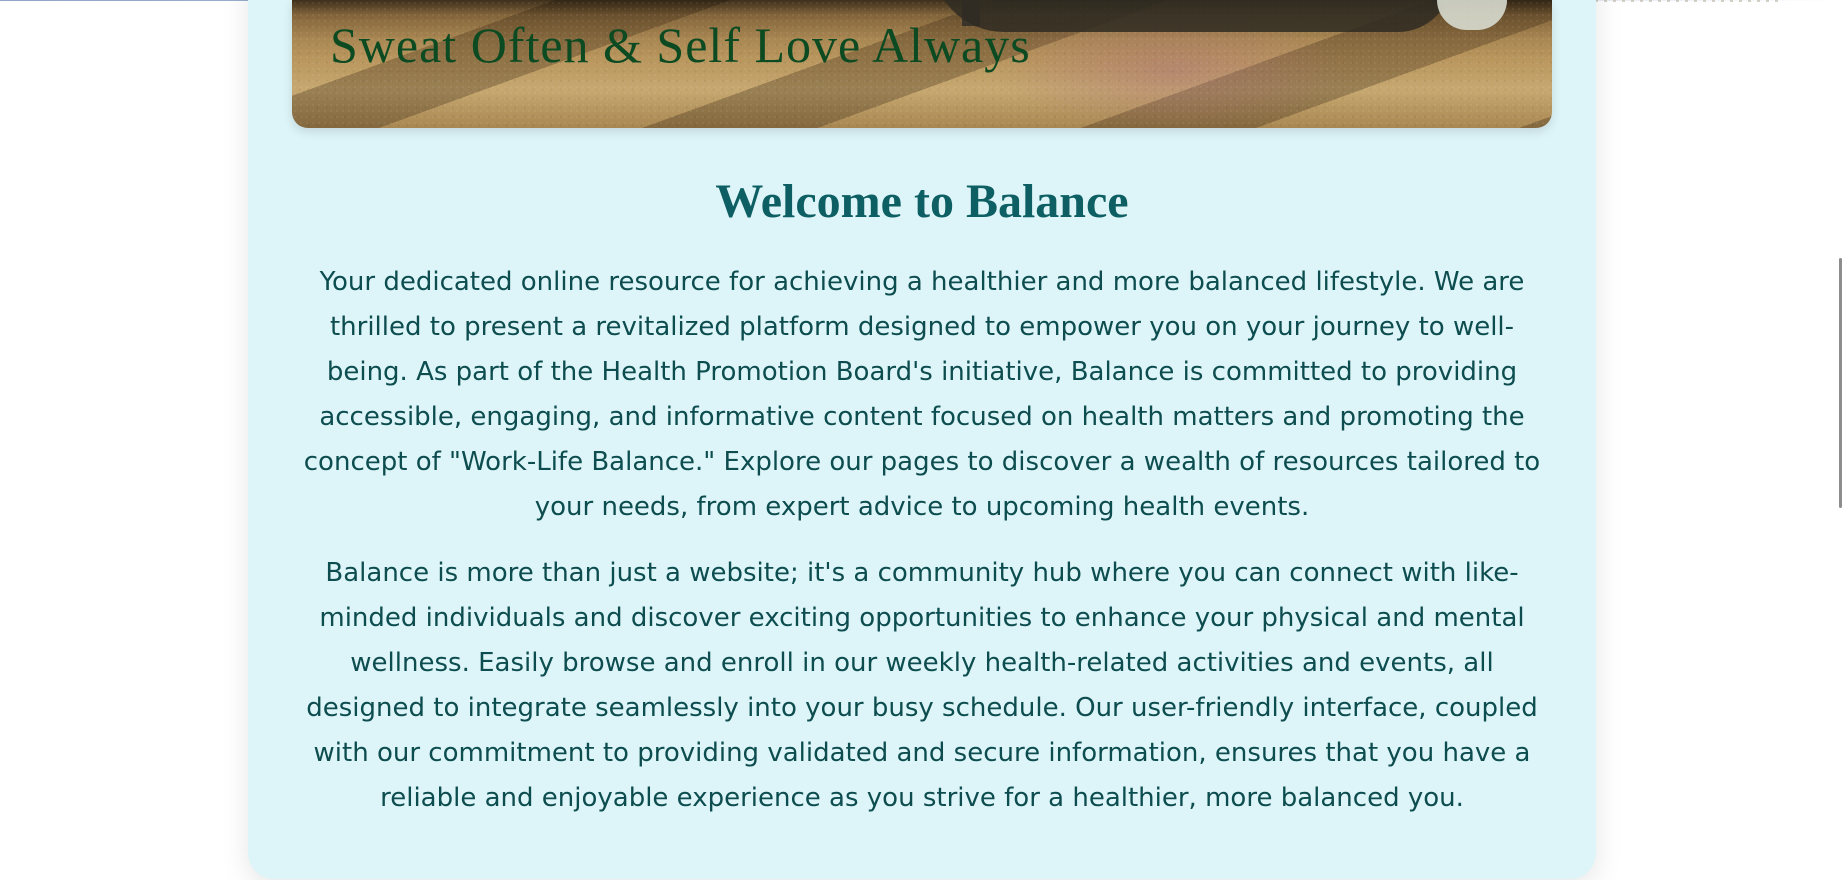  What do you see at coordinates (680, 45) in the screenshot?
I see `hero-title: Sweat Often & Self Love Always` at bounding box center [680, 45].